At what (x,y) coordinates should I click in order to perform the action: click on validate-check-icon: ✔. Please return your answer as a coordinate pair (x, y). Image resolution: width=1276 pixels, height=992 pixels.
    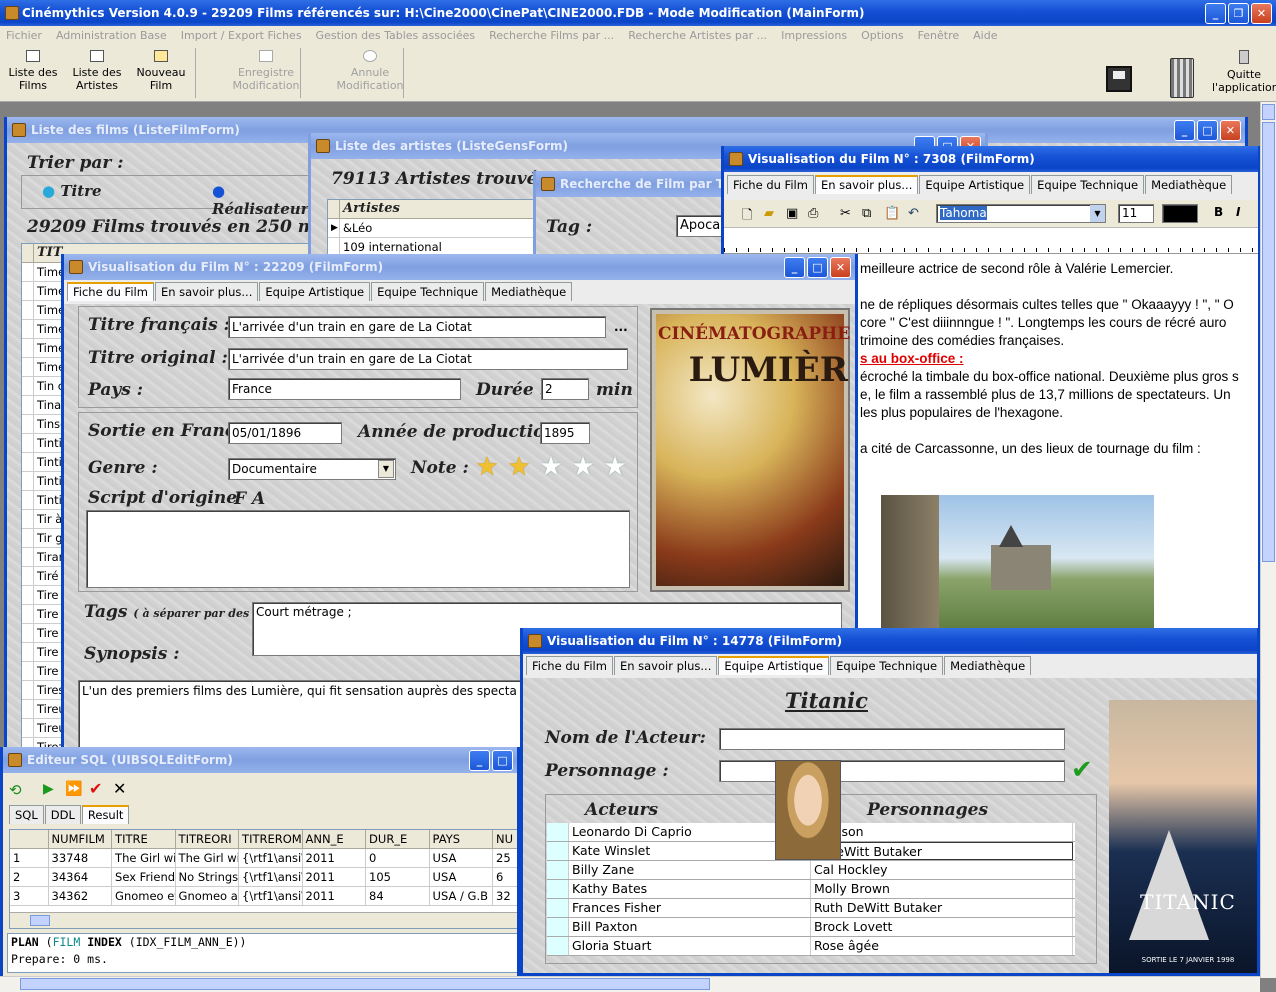
    Looking at the image, I should click on (1084, 770).